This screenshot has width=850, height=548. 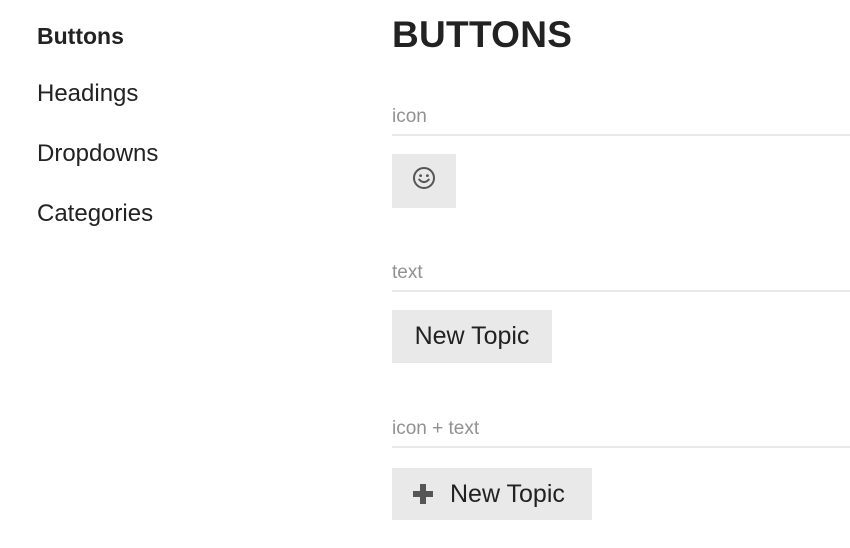 I want to click on section-icon: icon, so click(x=621, y=121).